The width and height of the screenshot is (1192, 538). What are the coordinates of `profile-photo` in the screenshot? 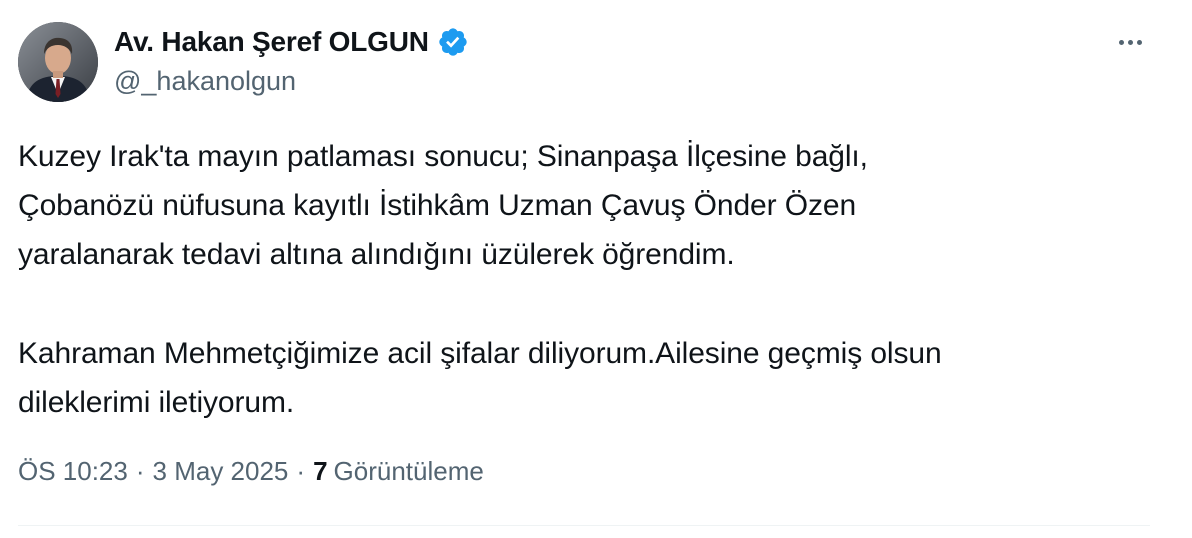 It's located at (58, 62).